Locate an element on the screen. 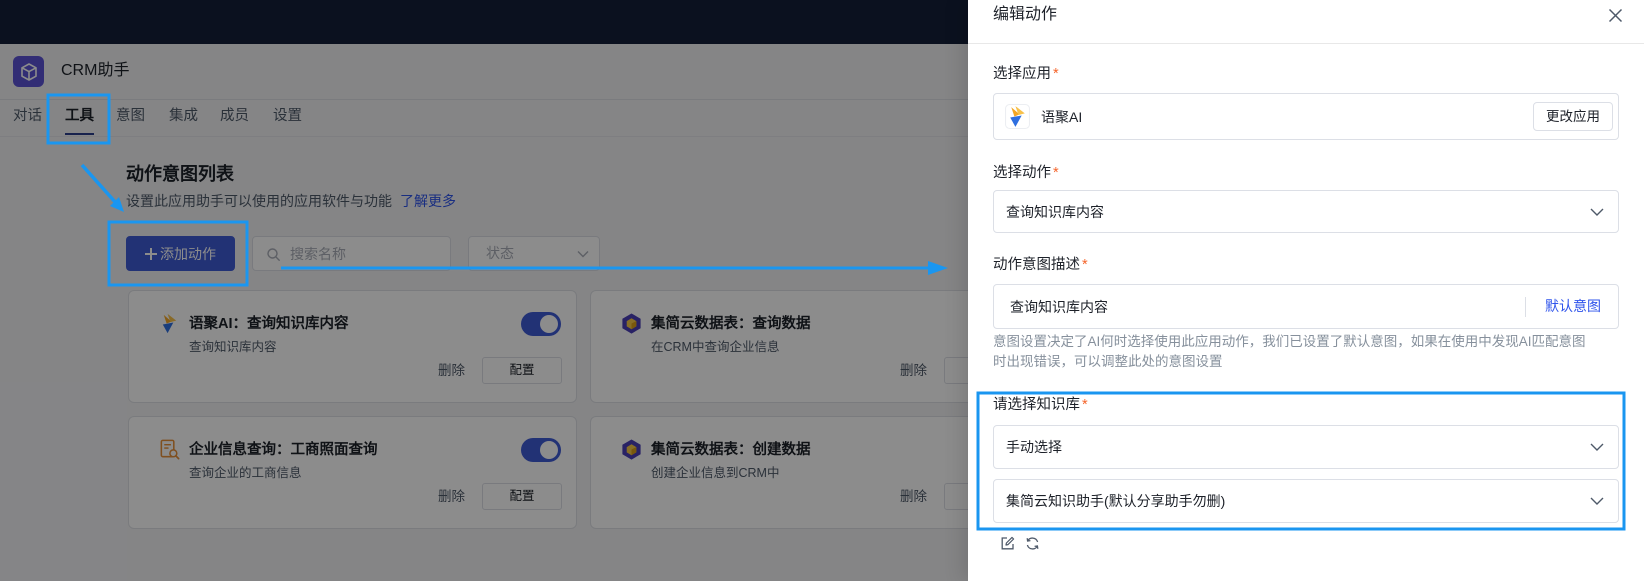  change-app-button: 更改应用 is located at coordinates (1573, 116).